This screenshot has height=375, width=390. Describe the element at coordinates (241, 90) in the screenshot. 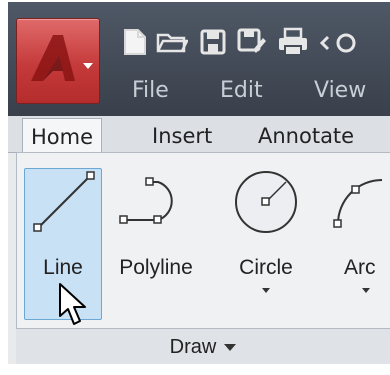

I see `menu-edit: Edit` at that location.